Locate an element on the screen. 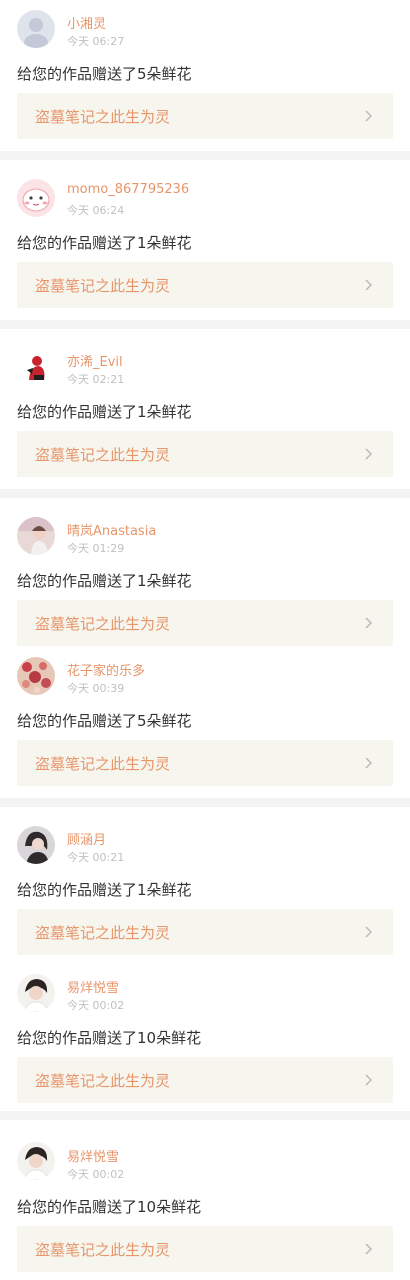  notification-card: 花子家的乐多 今天 00:39 给您的作品赠送了5朵鲜花 盗墓笔记之此生为灵 is located at coordinates (205, 723).